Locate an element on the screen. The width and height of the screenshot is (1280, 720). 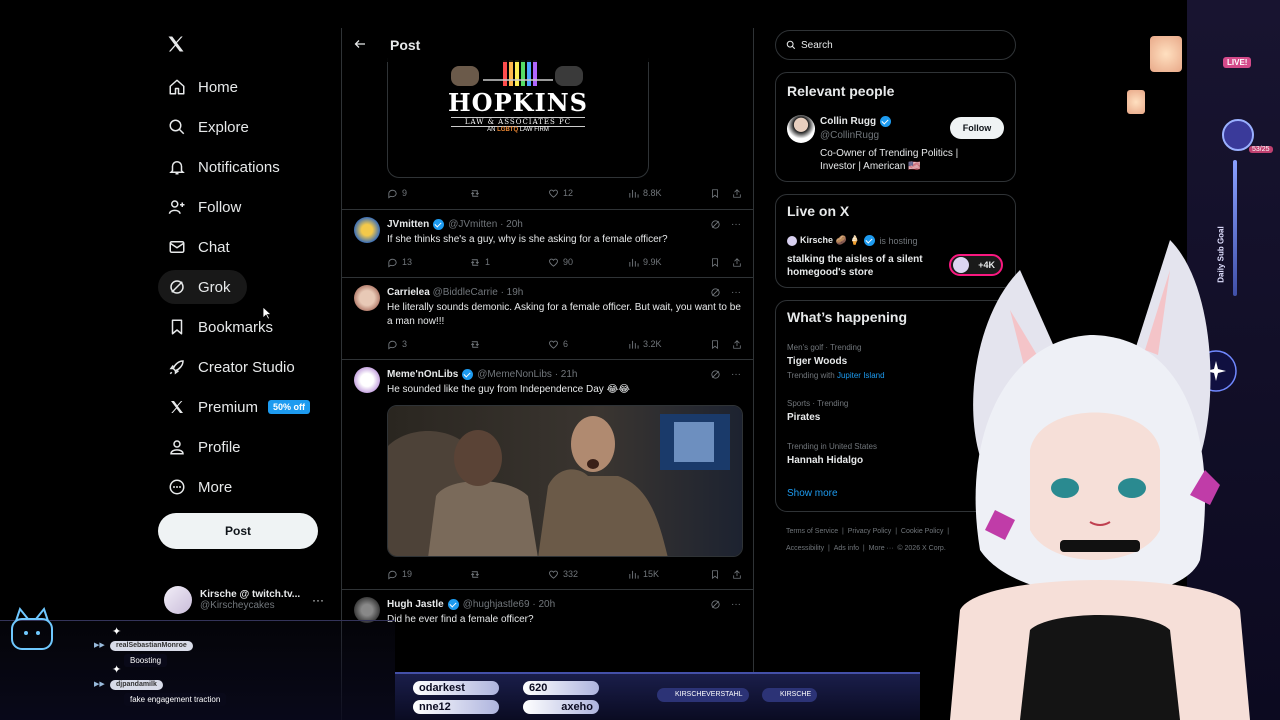
live-host-row: Kirsche 🥔 🍦 is hosting is located at coordinates (852, 240).